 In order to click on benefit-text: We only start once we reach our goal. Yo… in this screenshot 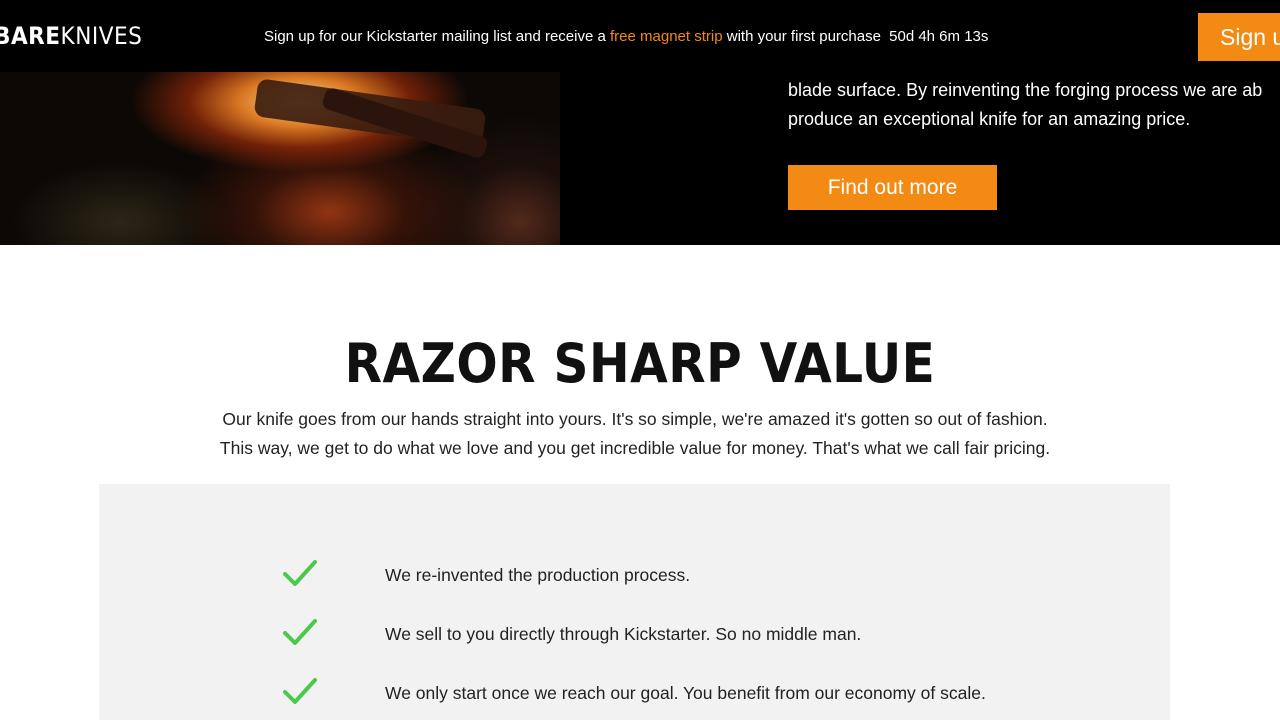, I will do `click(685, 693)`.